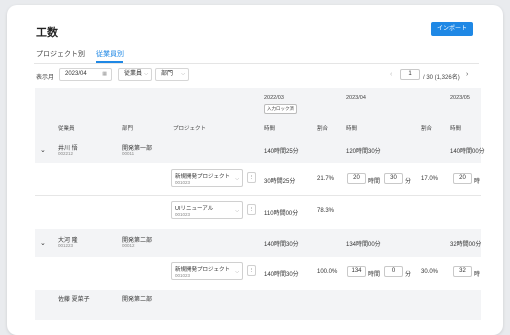  What do you see at coordinates (128, 153) in the screenshot?
I see `dept-id: 00011` at bounding box center [128, 153].